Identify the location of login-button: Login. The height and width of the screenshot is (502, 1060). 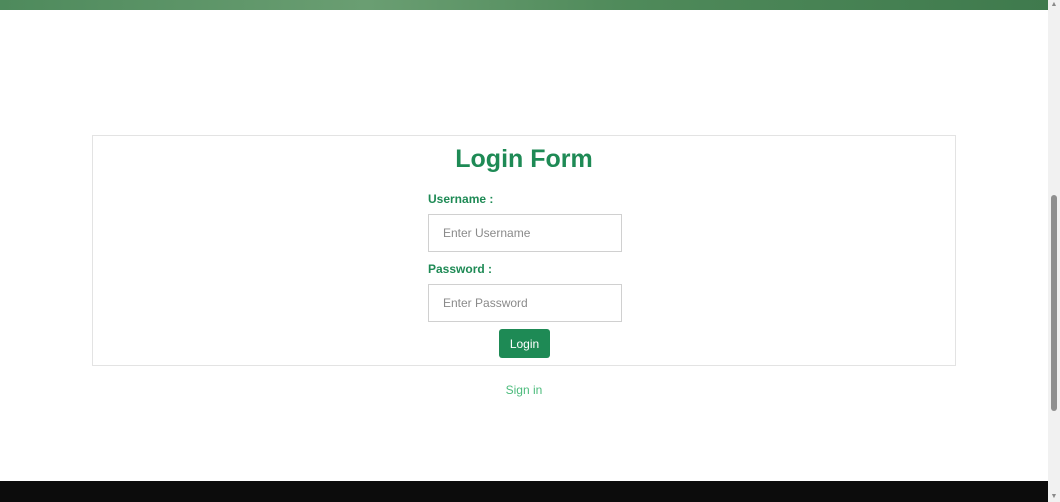
(524, 343).